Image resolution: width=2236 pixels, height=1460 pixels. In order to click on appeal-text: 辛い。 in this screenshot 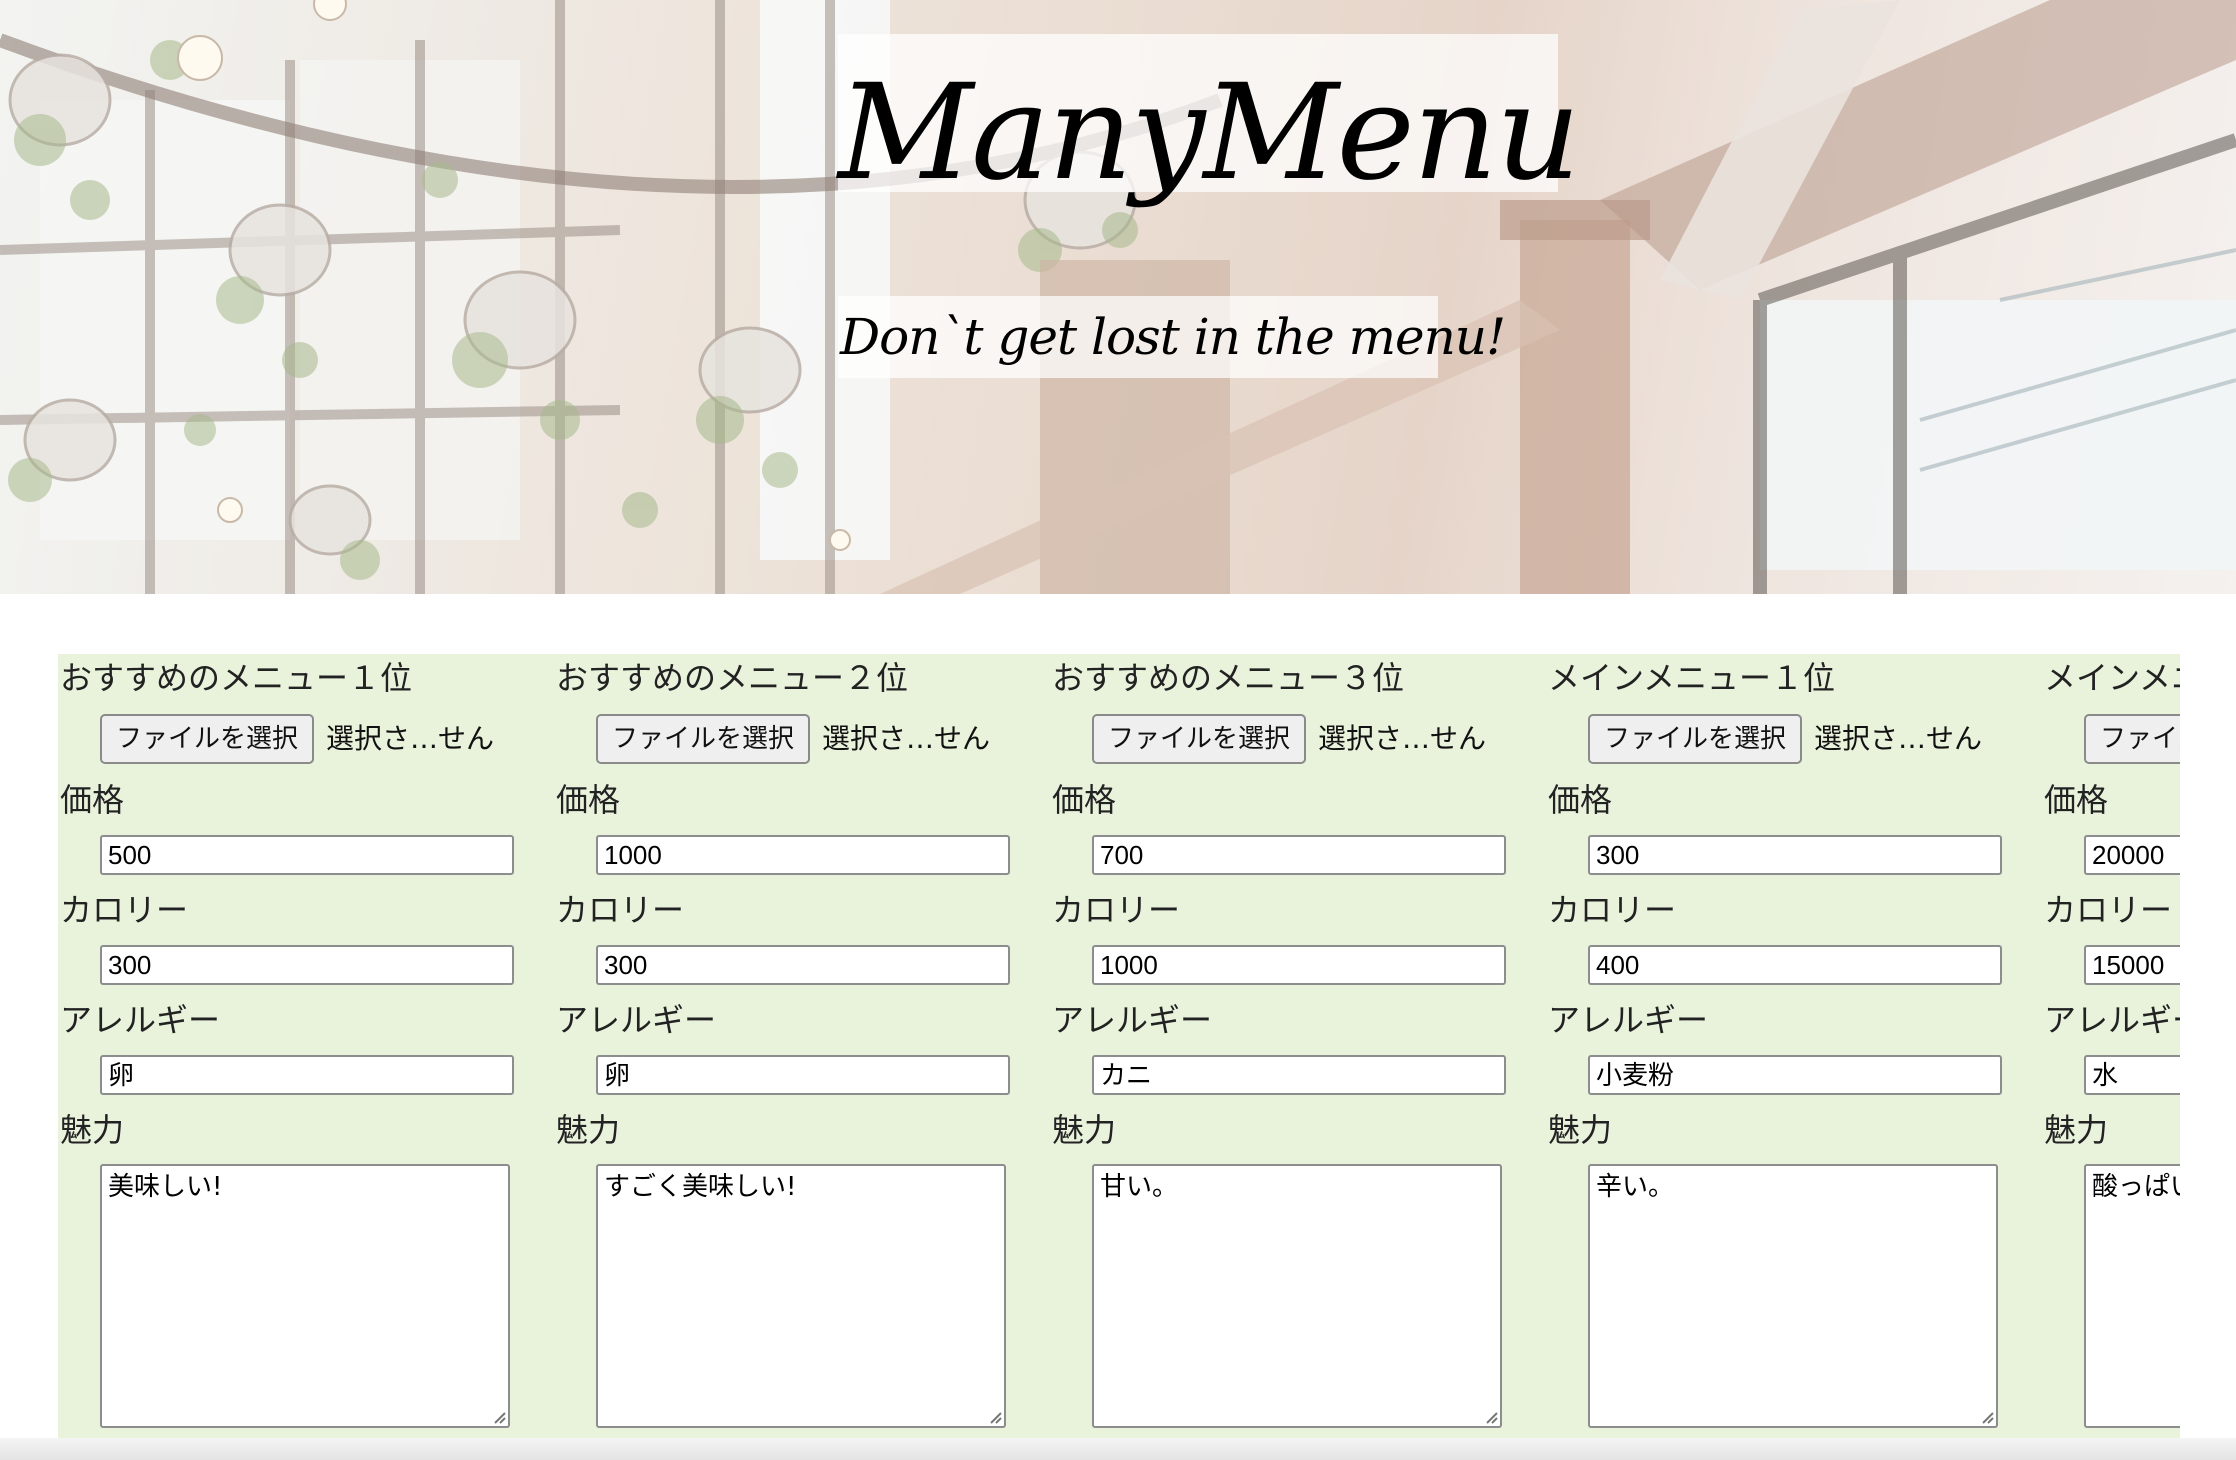, I will do `click(1635, 1187)`.